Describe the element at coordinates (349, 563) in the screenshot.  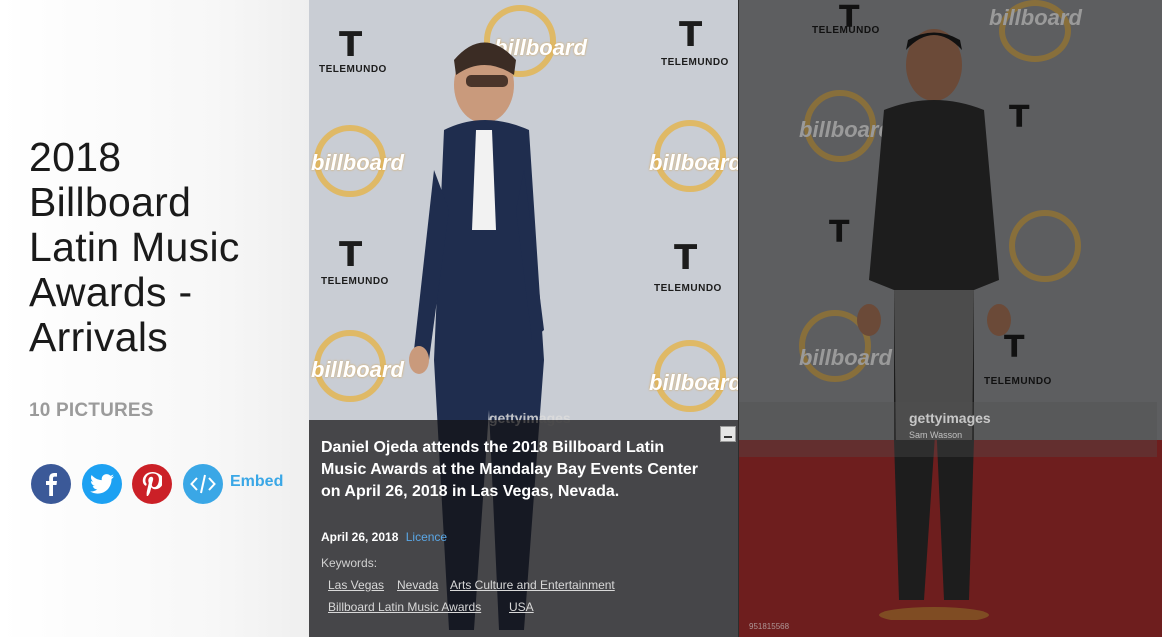
I see `keywords-label: Keywords:` at that location.